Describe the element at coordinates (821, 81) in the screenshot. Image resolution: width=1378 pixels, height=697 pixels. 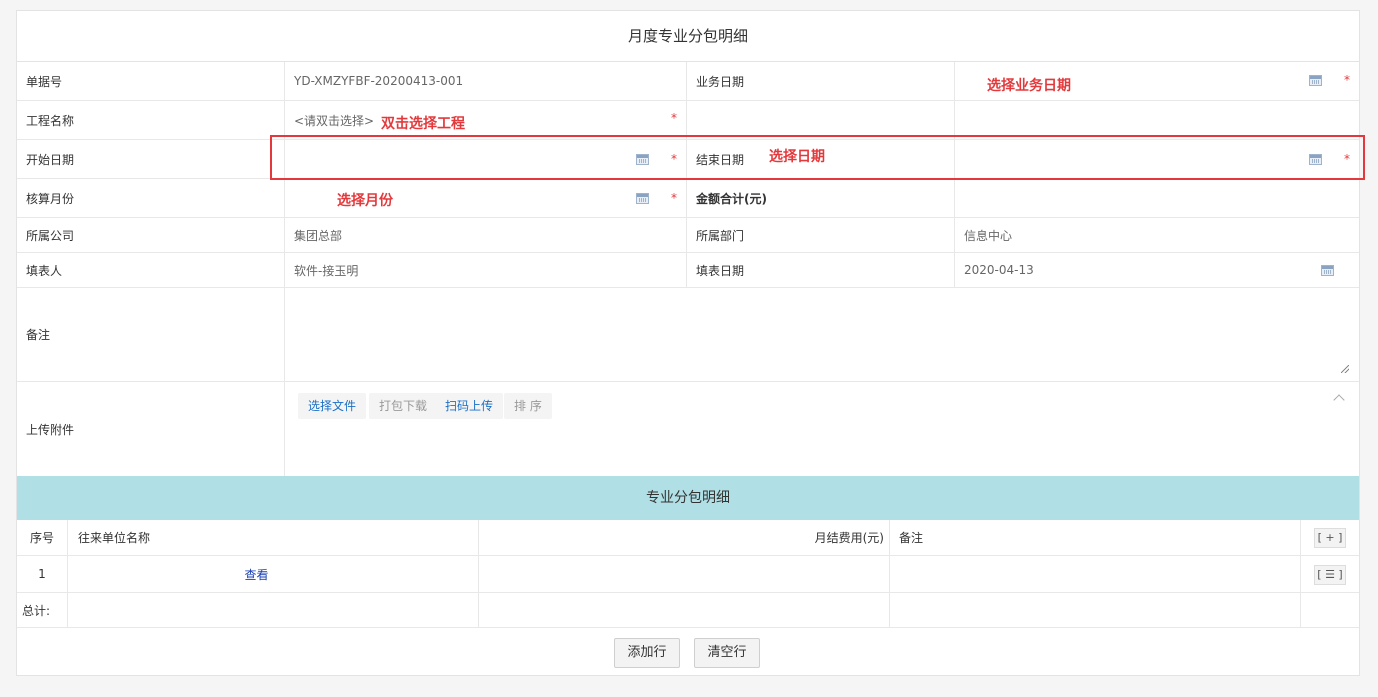
I see `biz-date-label: 业务日期` at that location.